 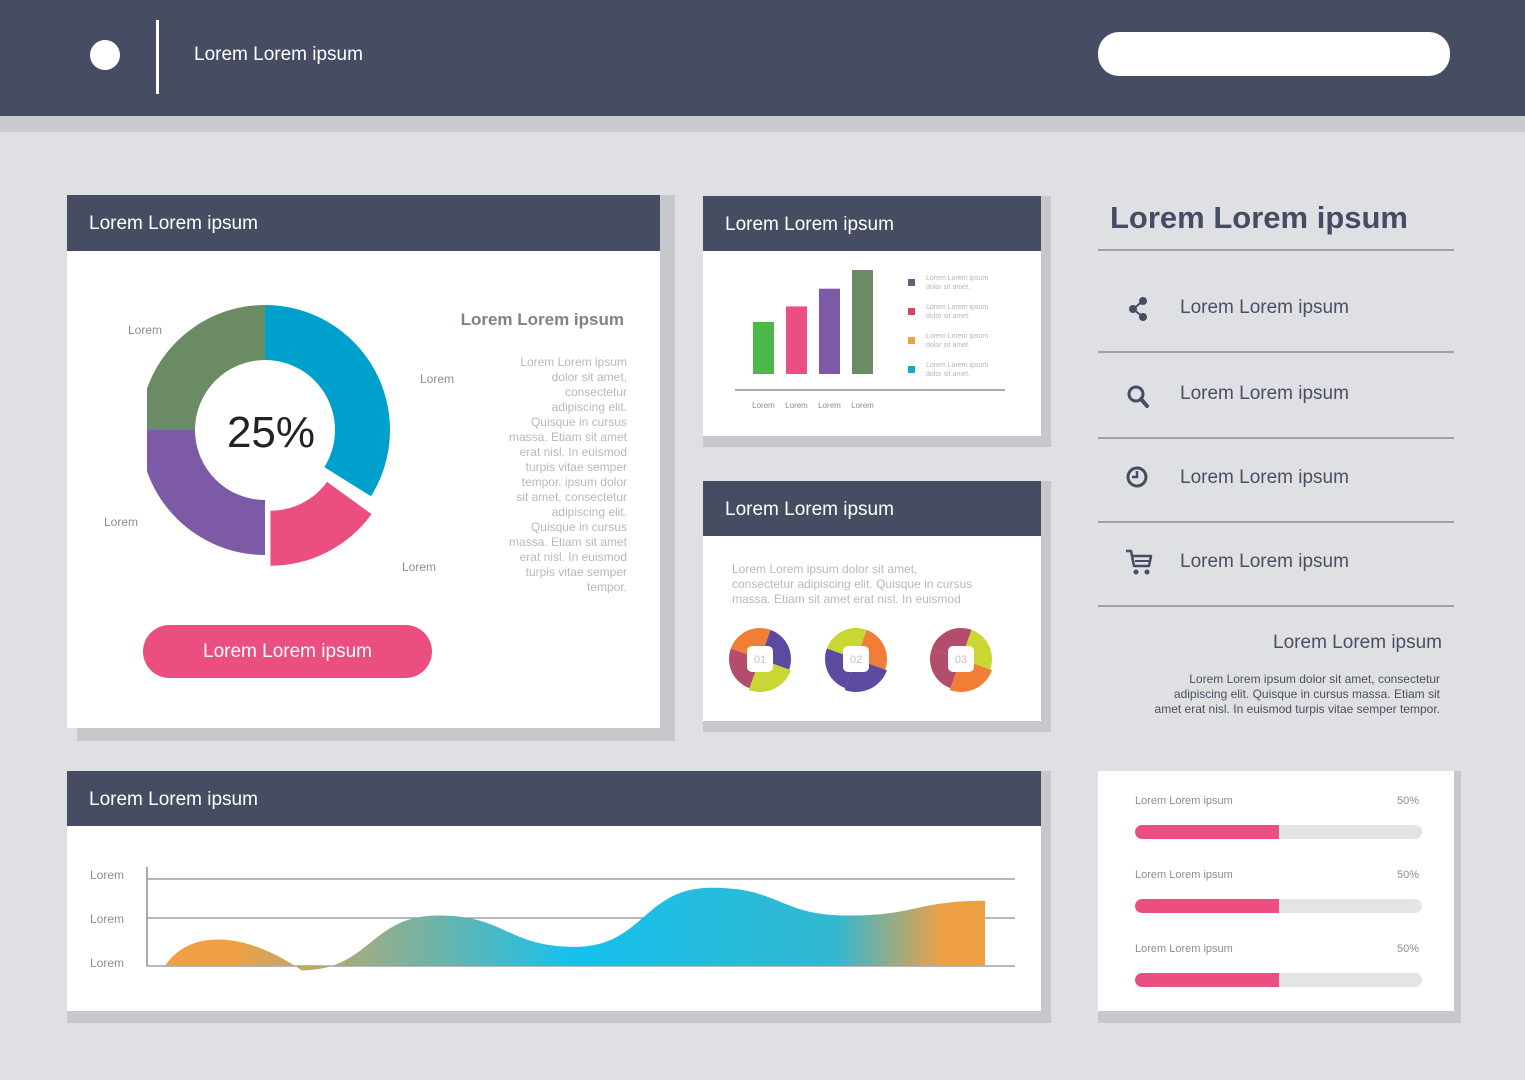 I want to click on logo-dot-icon, so click(x=105, y=55).